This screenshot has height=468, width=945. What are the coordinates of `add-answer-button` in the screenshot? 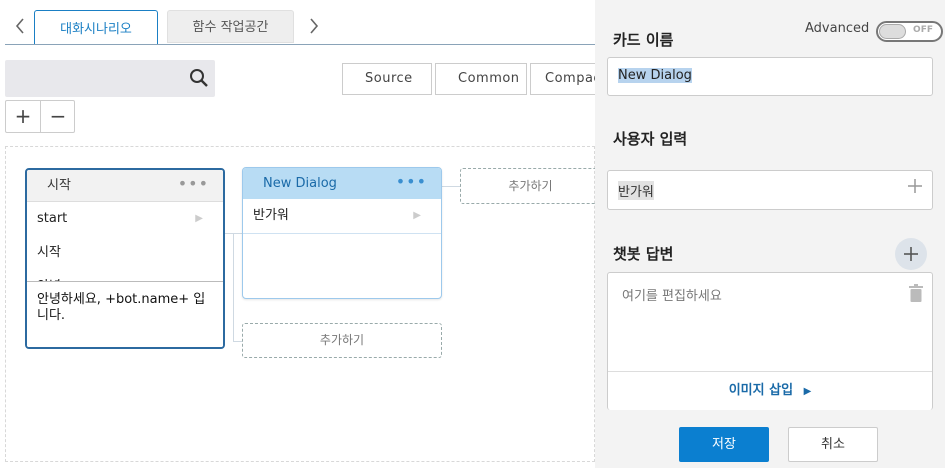 It's located at (911, 254).